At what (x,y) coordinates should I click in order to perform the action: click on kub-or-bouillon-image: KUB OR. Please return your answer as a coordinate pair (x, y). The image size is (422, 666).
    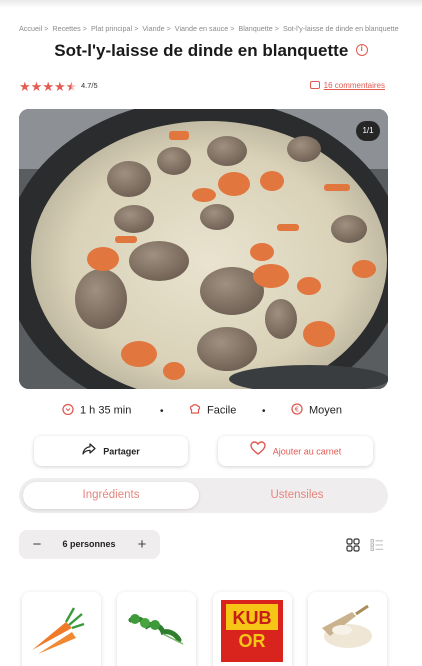
    Looking at the image, I should click on (252, 631).